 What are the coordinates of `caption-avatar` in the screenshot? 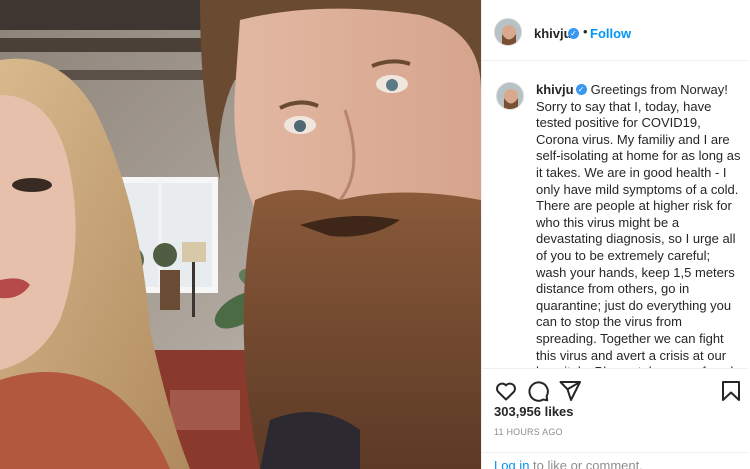 It's located at (510, 96).